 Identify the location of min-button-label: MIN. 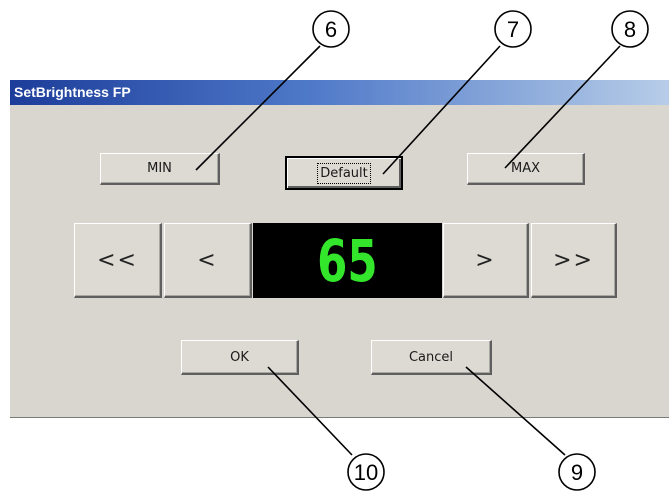
(159, 168).